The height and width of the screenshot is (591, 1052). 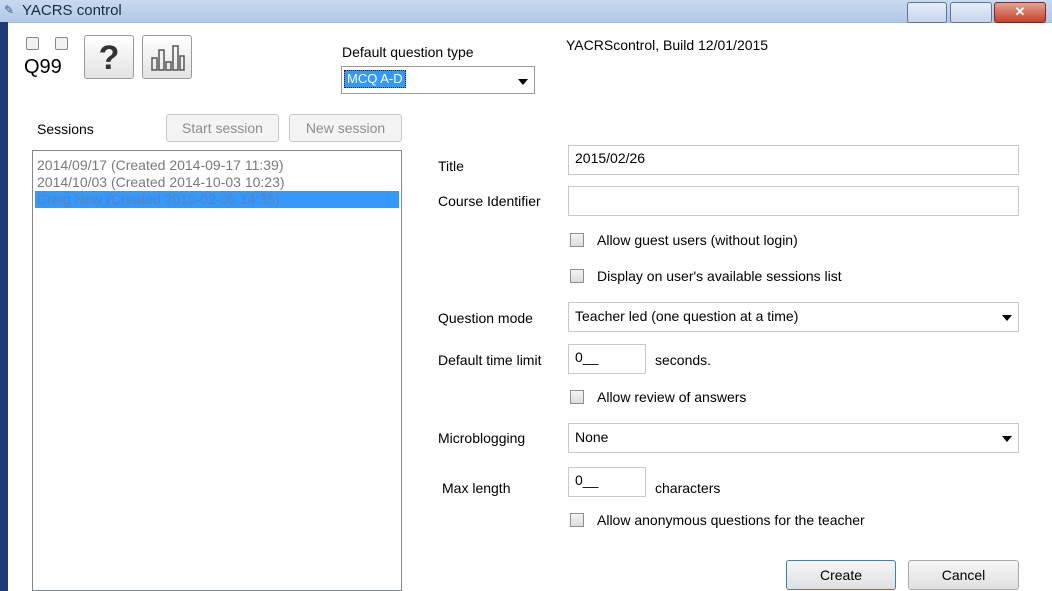 What do you see at coordinates (841, 575) in the screenshot?
I see `create-button: Create` at bounding box center [841, 575].